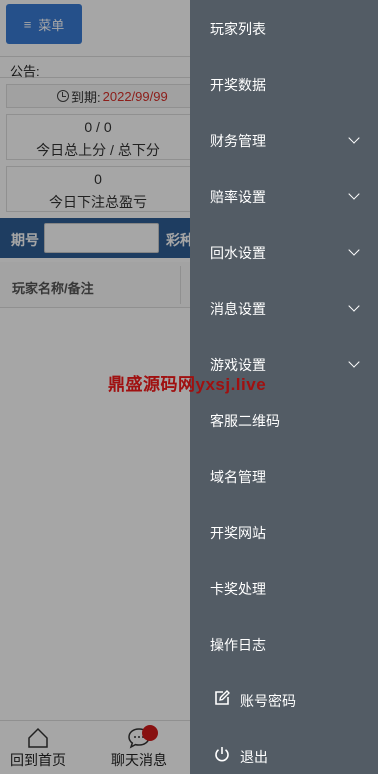 The width and height of the screenshot is (378, 774). I want to click on drawer-item-label: 玩家列表, so click(238, 29).